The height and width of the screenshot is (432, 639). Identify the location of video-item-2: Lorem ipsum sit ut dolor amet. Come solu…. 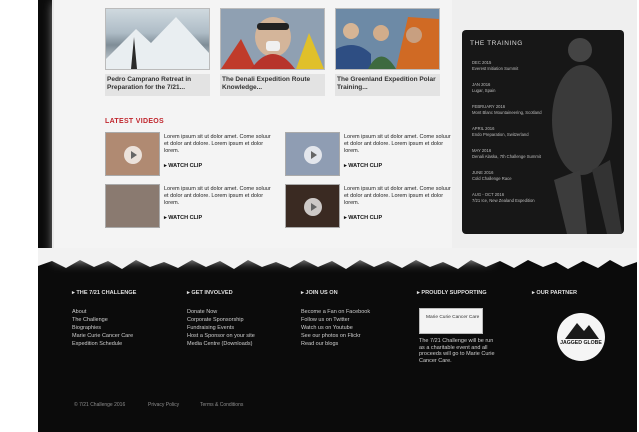
(370, 154).